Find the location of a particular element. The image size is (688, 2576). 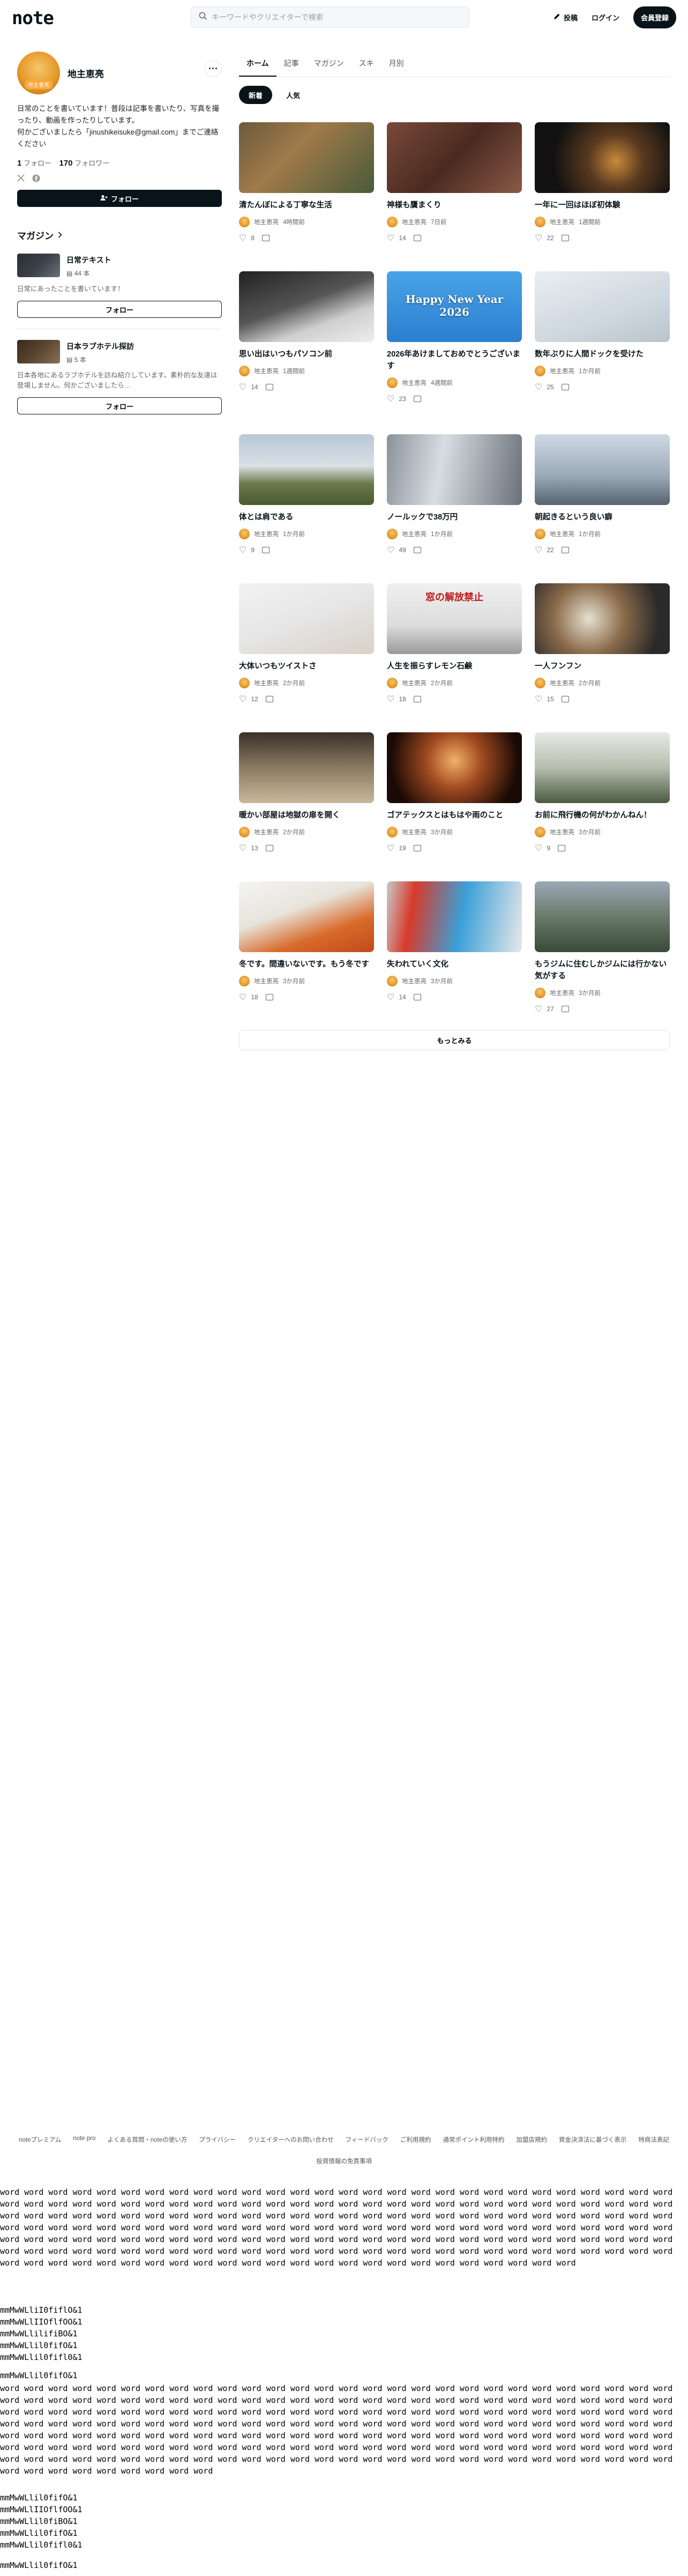

footer-link: ご利用規約 is located at coordinates (415, 2140).